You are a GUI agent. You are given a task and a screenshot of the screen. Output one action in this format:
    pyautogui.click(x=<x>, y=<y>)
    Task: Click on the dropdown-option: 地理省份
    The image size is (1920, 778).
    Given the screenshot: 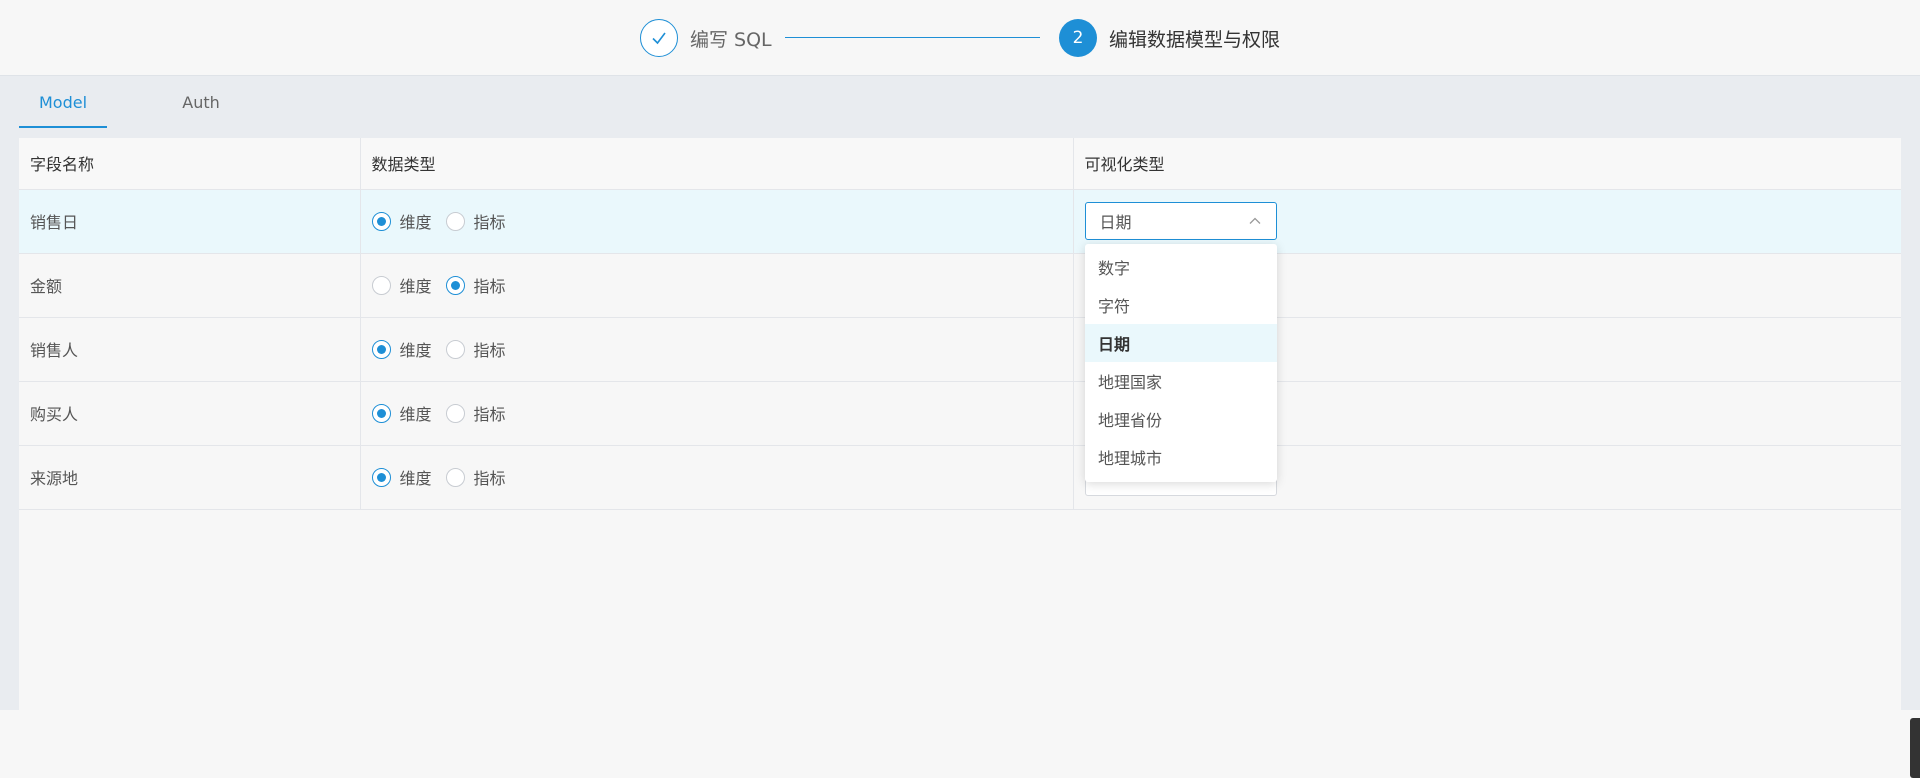 What is the action you would take?
    pyautogui.click(x=1181, y=419)
    